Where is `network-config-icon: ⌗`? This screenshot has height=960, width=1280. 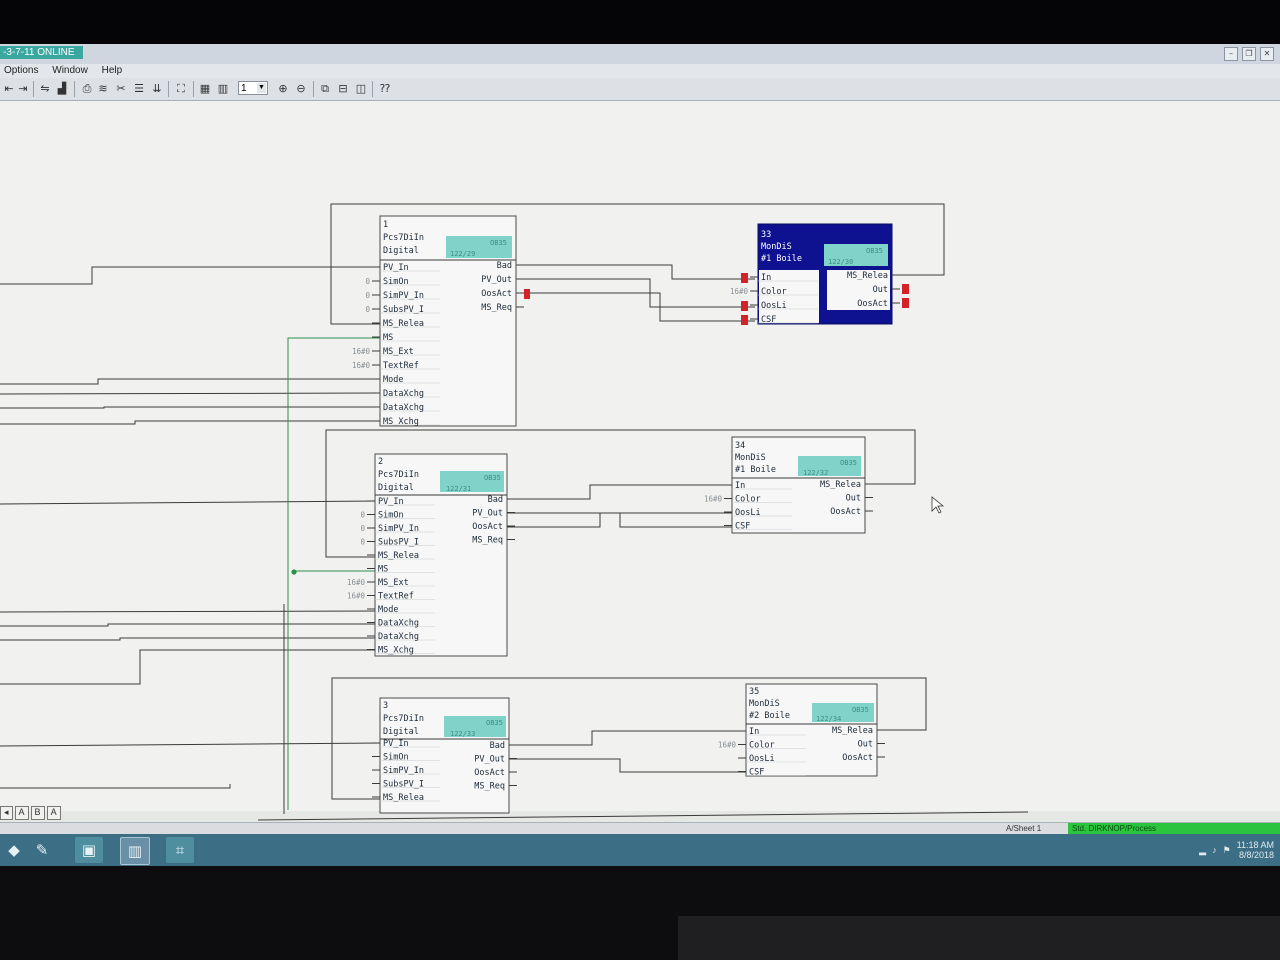 network-config-icon: ⌗ is located at coordinates (180, 850).